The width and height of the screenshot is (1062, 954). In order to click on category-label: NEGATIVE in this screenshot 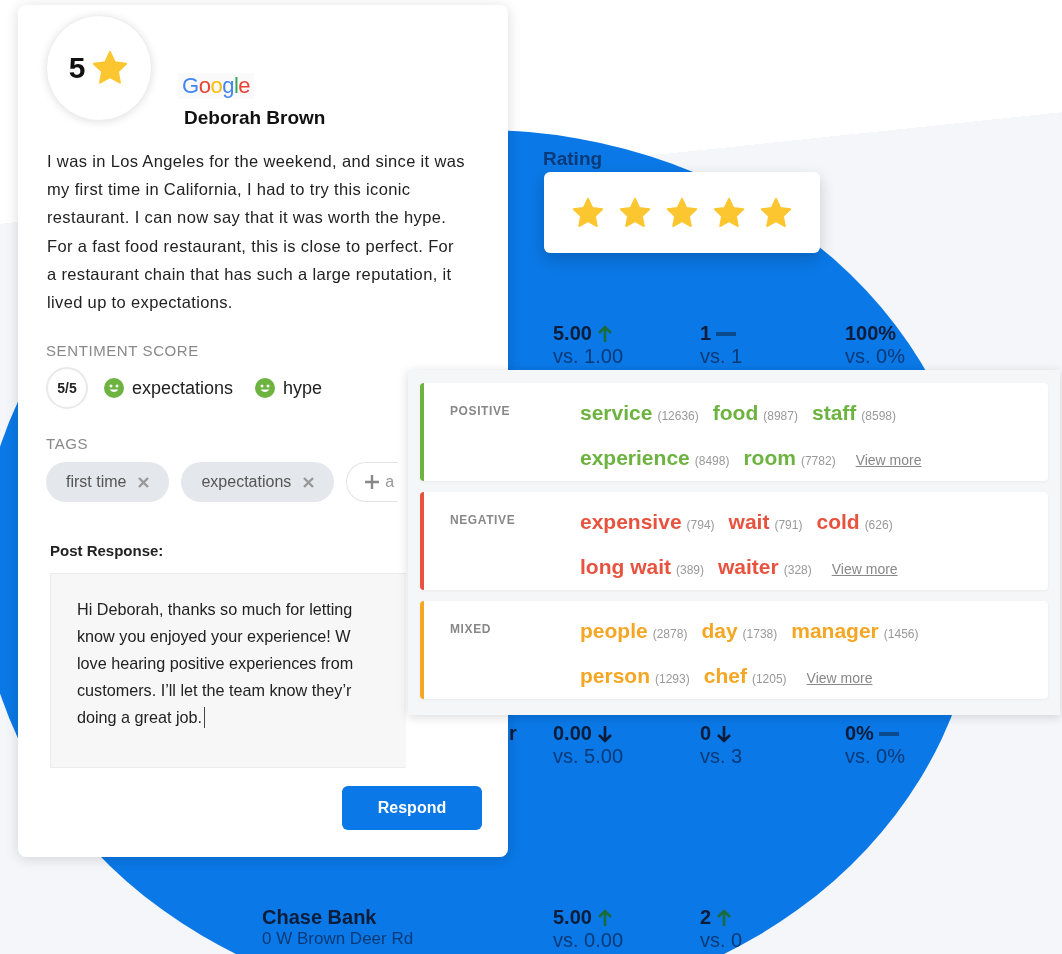, I will do `click(483, 520)`.